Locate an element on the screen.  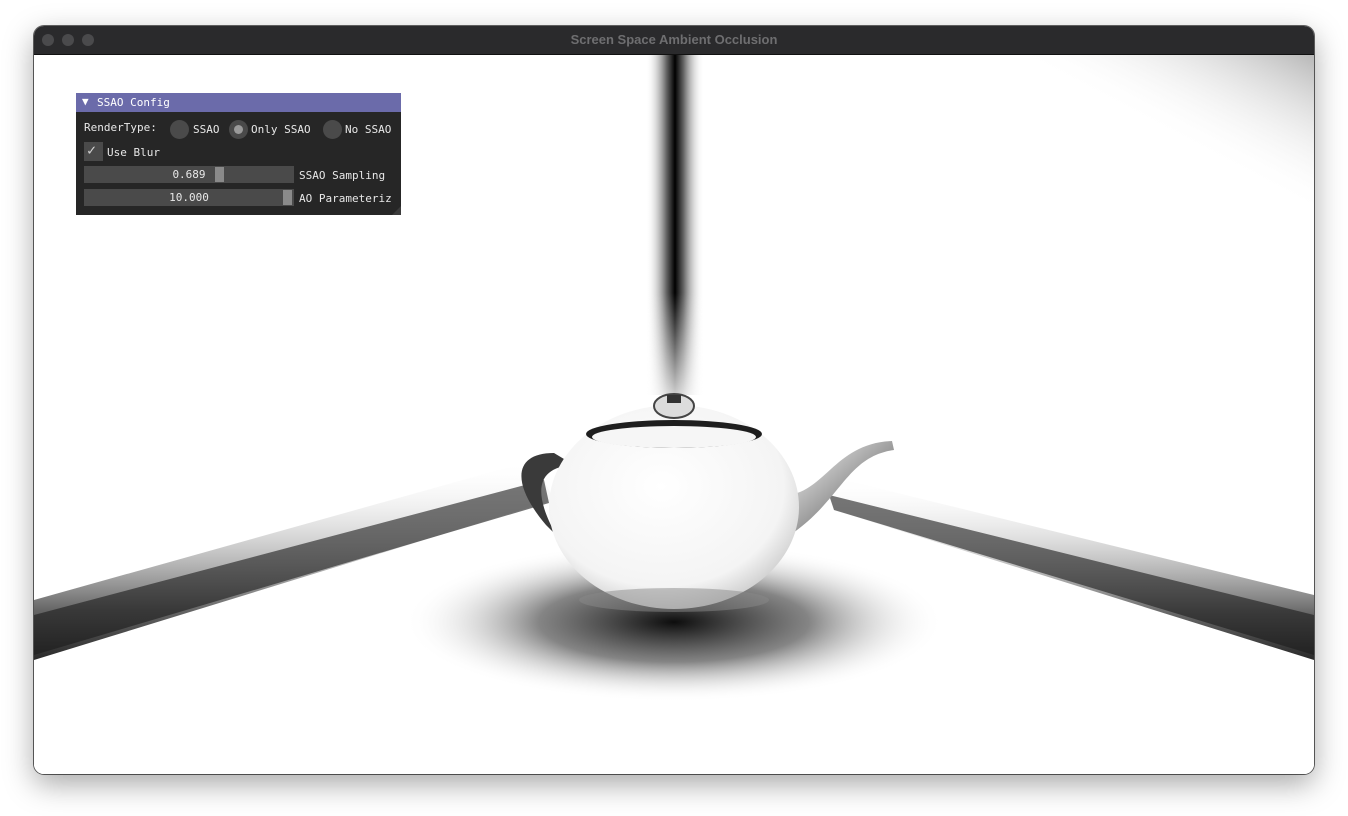
ao-param-label: AO Parameteriz is located at coordinates (345, 198).